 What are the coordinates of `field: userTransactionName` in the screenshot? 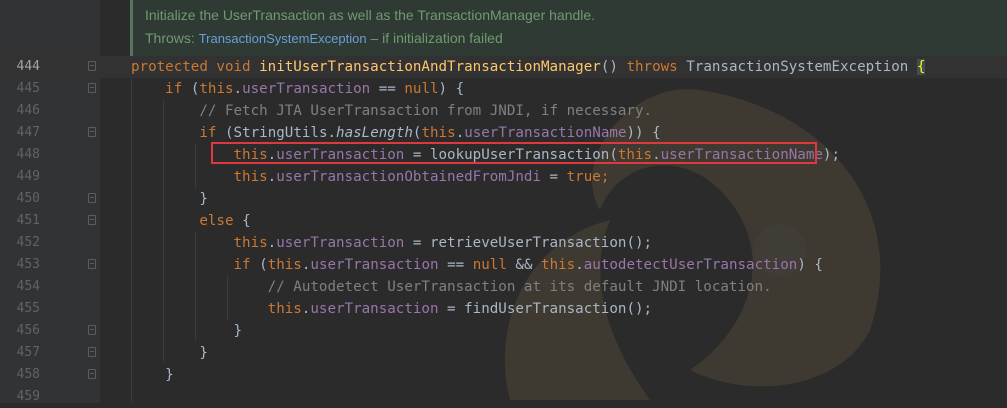 It's located at (545, 133).